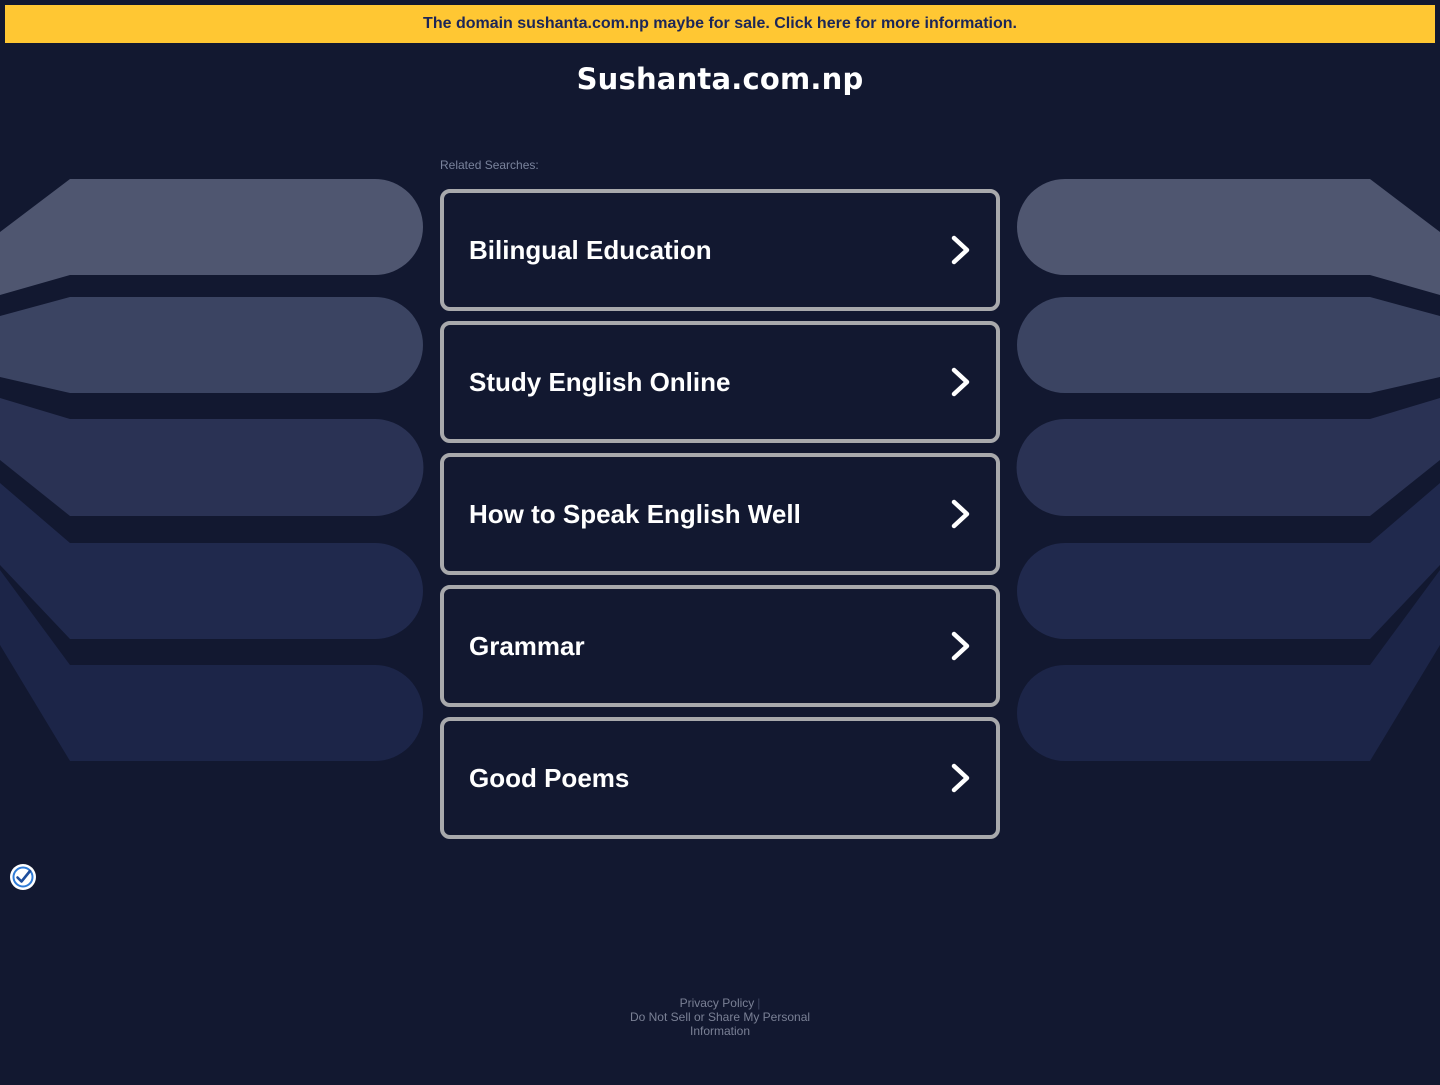  What do you see at coordinates (720, 646) in the screenshot?
I see `related-link-grammar: Grammar` at bounding box center [720, 646].